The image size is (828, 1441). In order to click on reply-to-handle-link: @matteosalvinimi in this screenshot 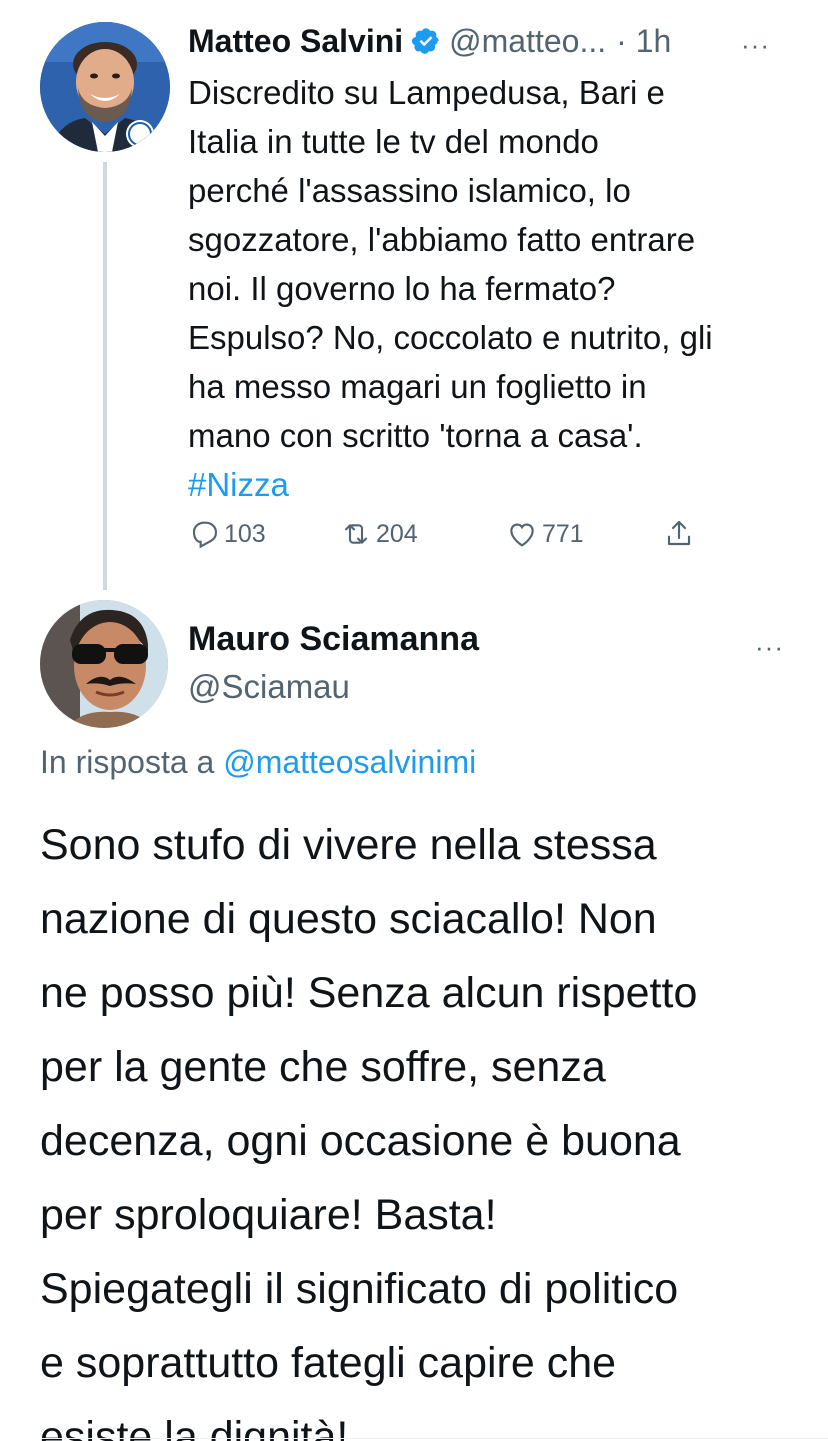, I will do `click(349, 762)`.